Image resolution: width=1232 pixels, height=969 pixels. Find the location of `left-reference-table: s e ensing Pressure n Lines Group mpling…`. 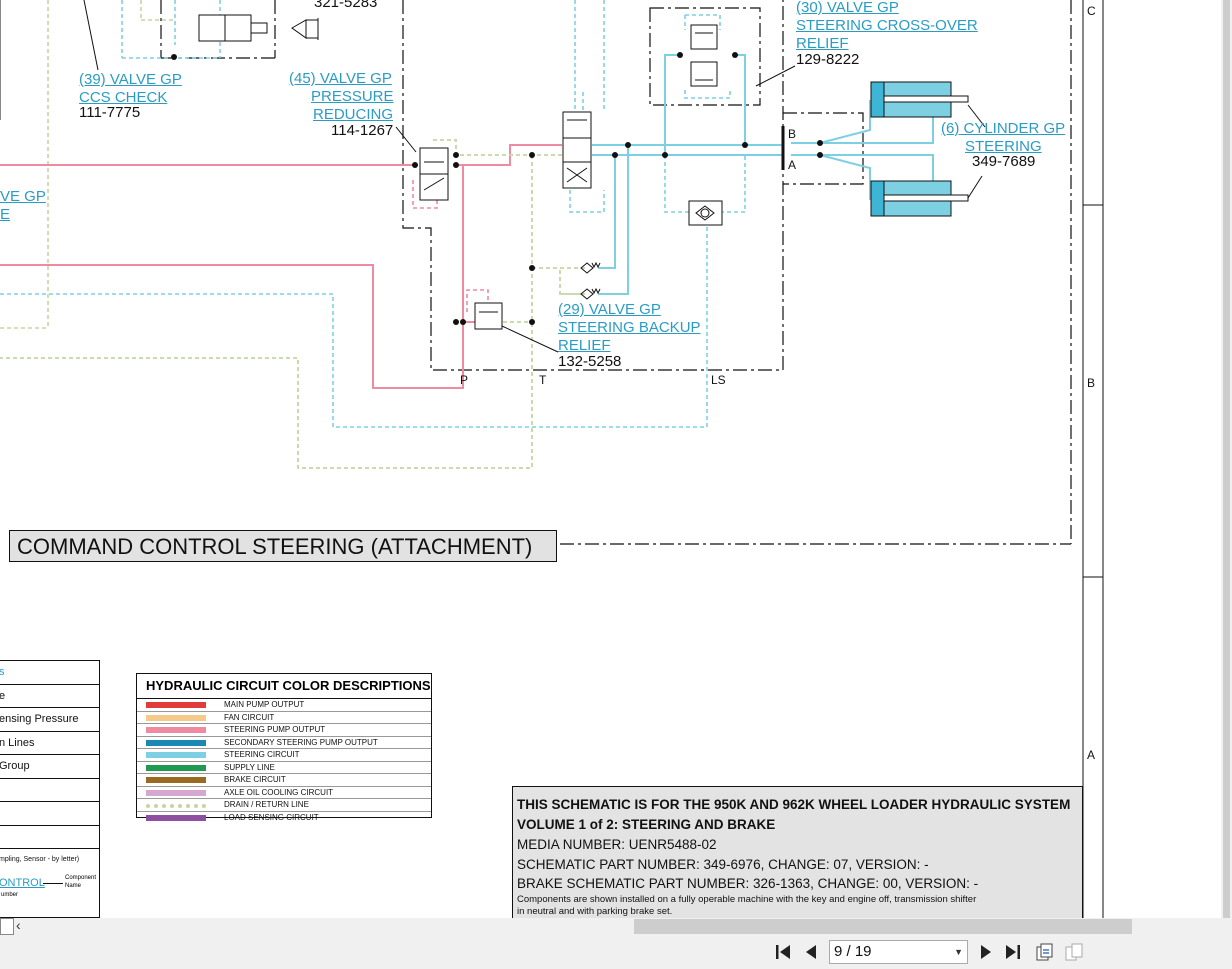

left-reference-table: s e ensing Pressure n Lines Group mpling… is located at coordinates (50, 789).